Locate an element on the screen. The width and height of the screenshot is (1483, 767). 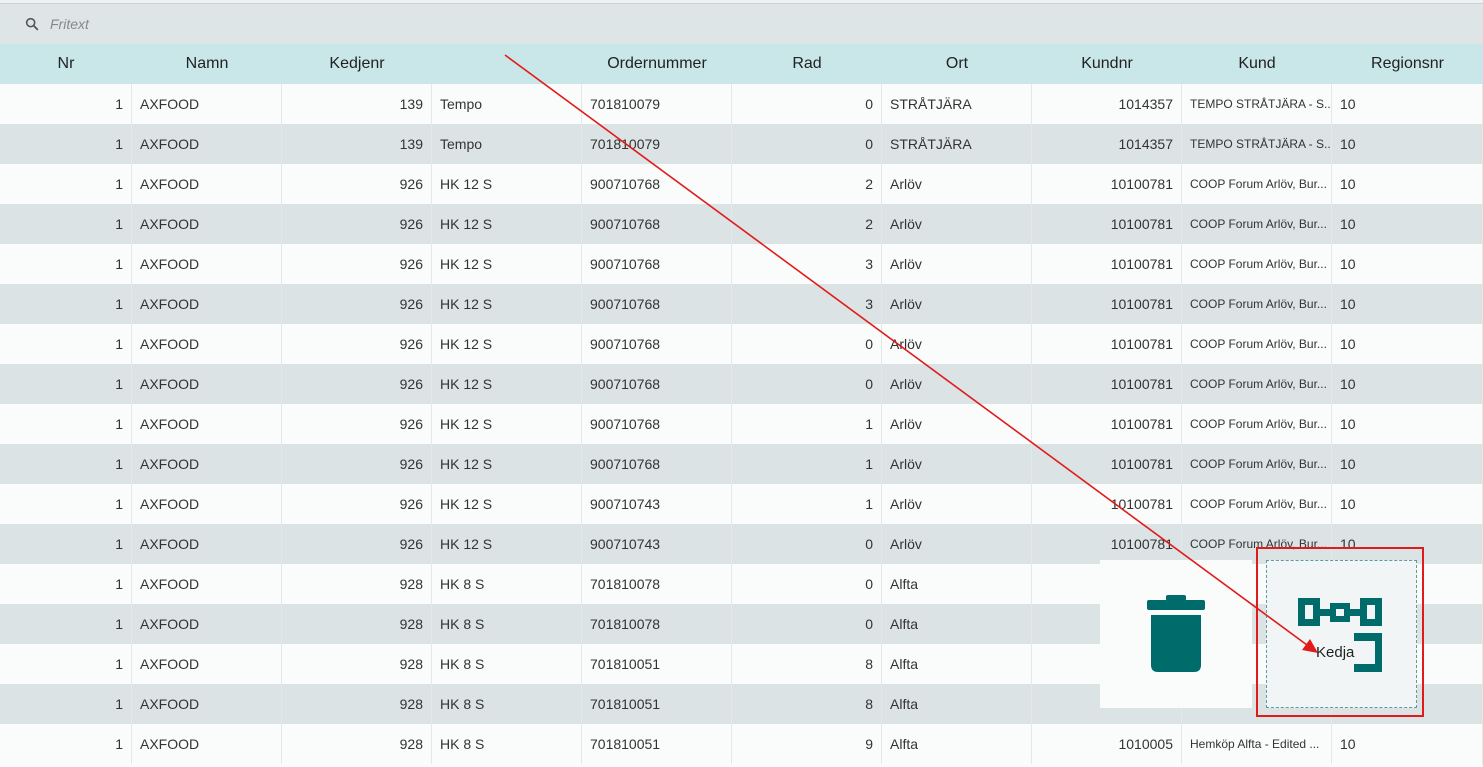
cell-ordernummer: 900710768 is located at coordinates (657, 304).